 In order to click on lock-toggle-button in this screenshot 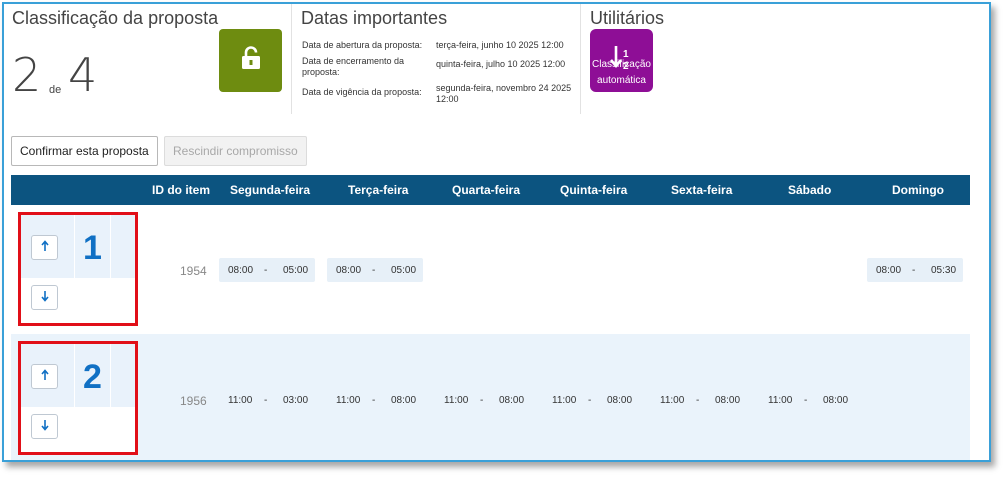, I will do `click(250, 60)`.